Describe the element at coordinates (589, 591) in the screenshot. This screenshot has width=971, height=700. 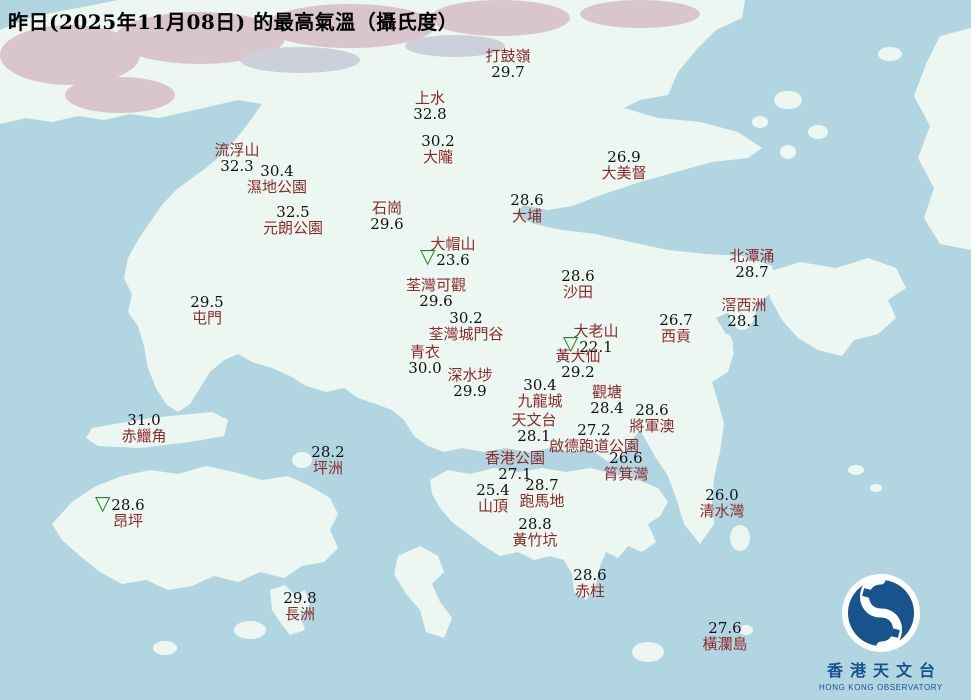
I see `station-name-label: 赤柱` at that location.